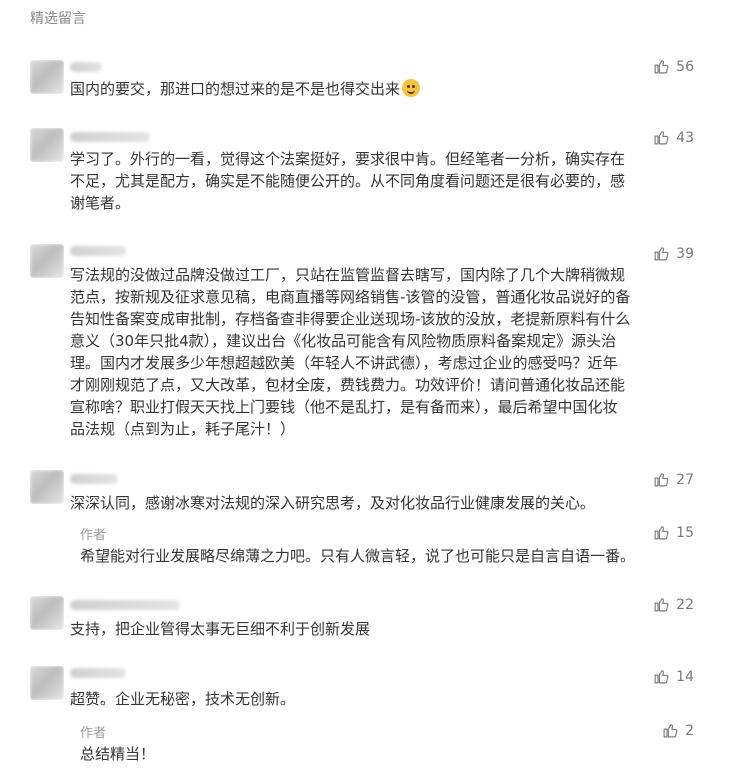  I want to click on section-title: 精选留言, so click(58, 19).